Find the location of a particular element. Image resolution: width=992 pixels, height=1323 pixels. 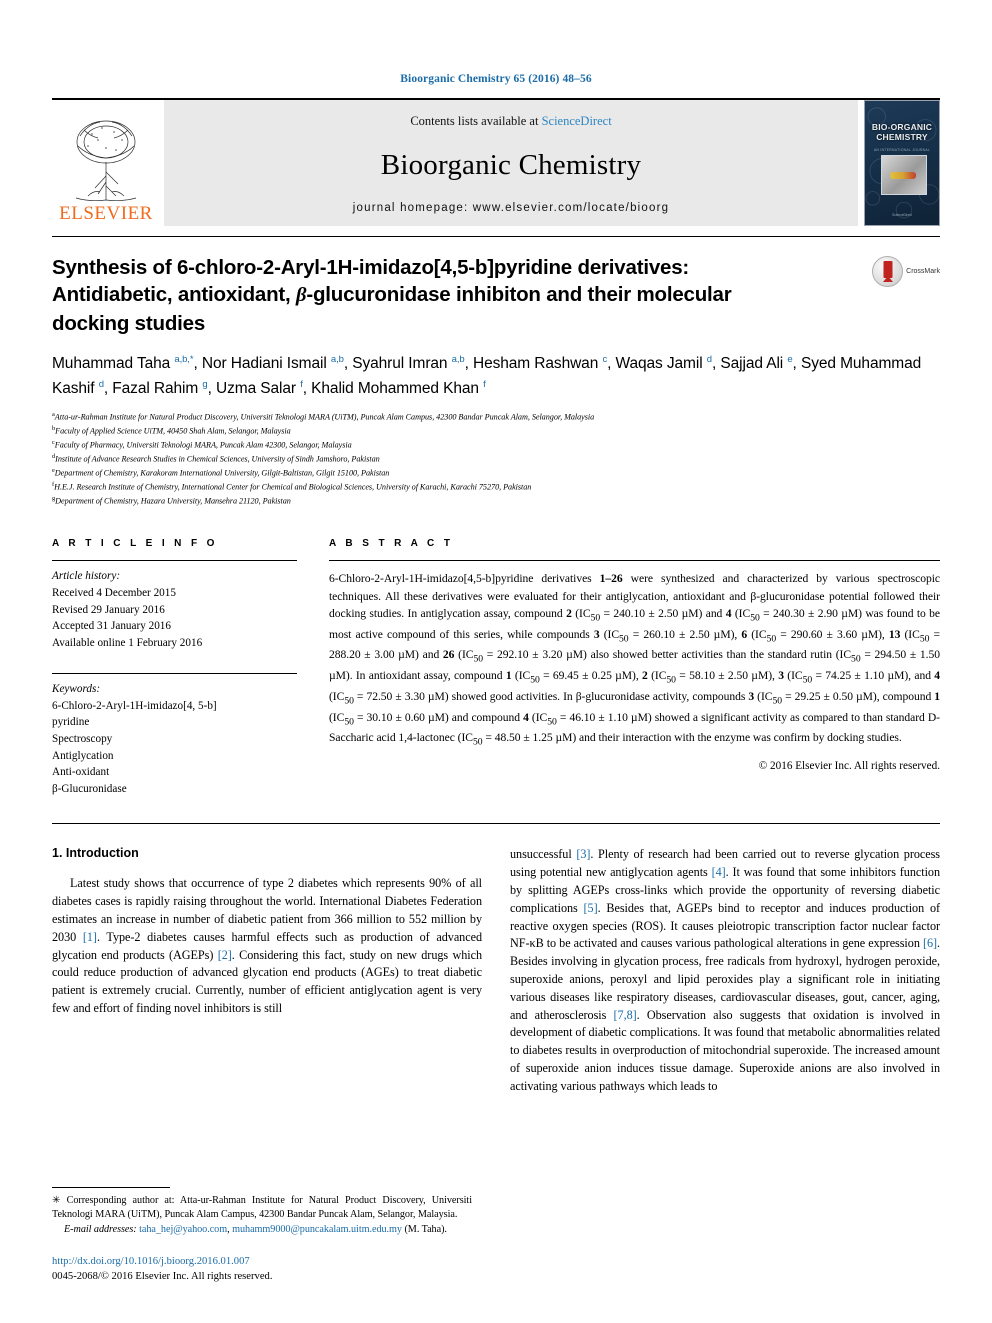

history-item: Available online 1 February 2016 is located at coordinates (127, 642).